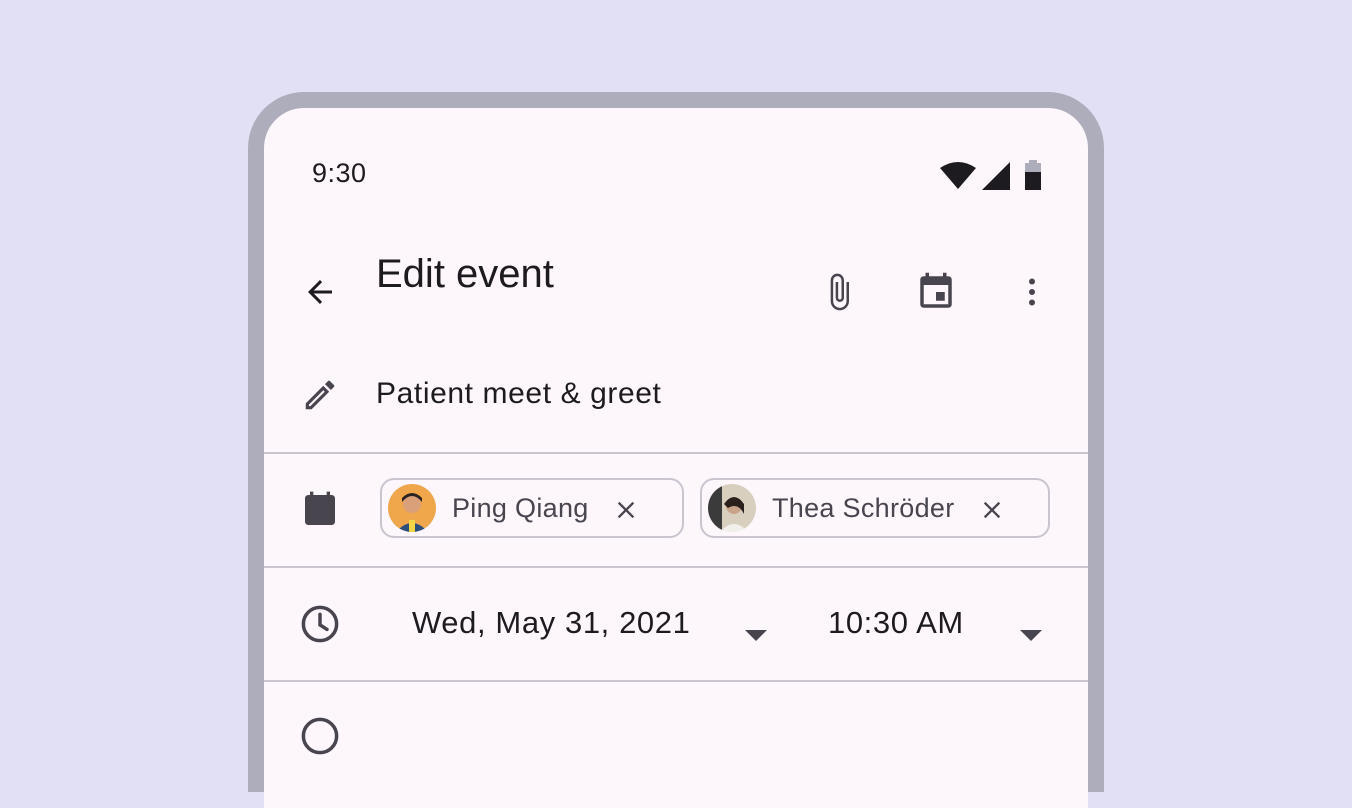  I want to click on time-dropdown: 10:30 AM, so click(896, 623).